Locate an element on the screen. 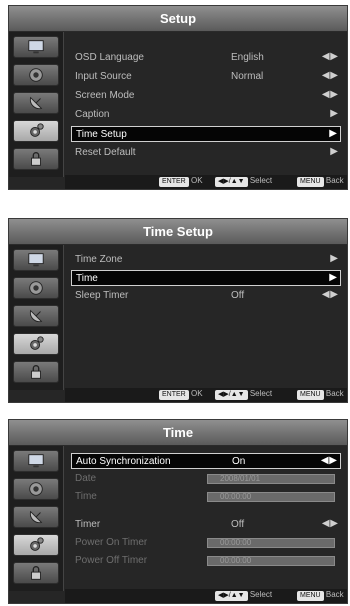  power-off-time-field: 00:00:00 is located at coordinates (271, 561).